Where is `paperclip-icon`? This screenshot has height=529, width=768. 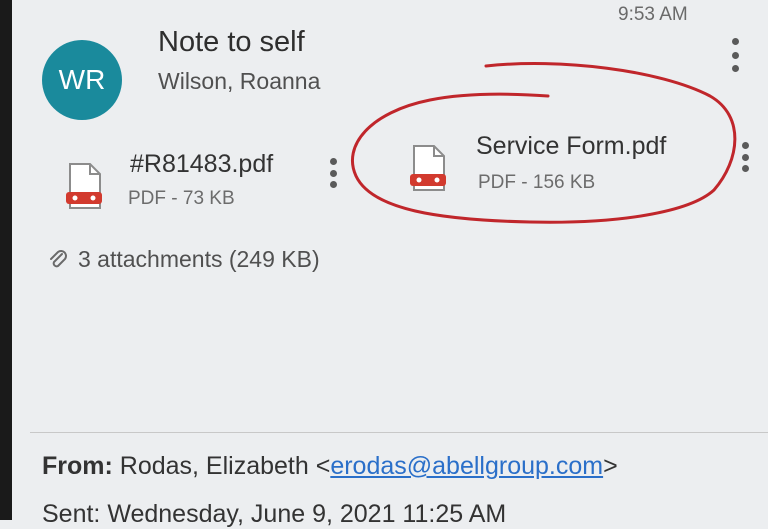 paperclip-icon is located at coordinates (58, 258).